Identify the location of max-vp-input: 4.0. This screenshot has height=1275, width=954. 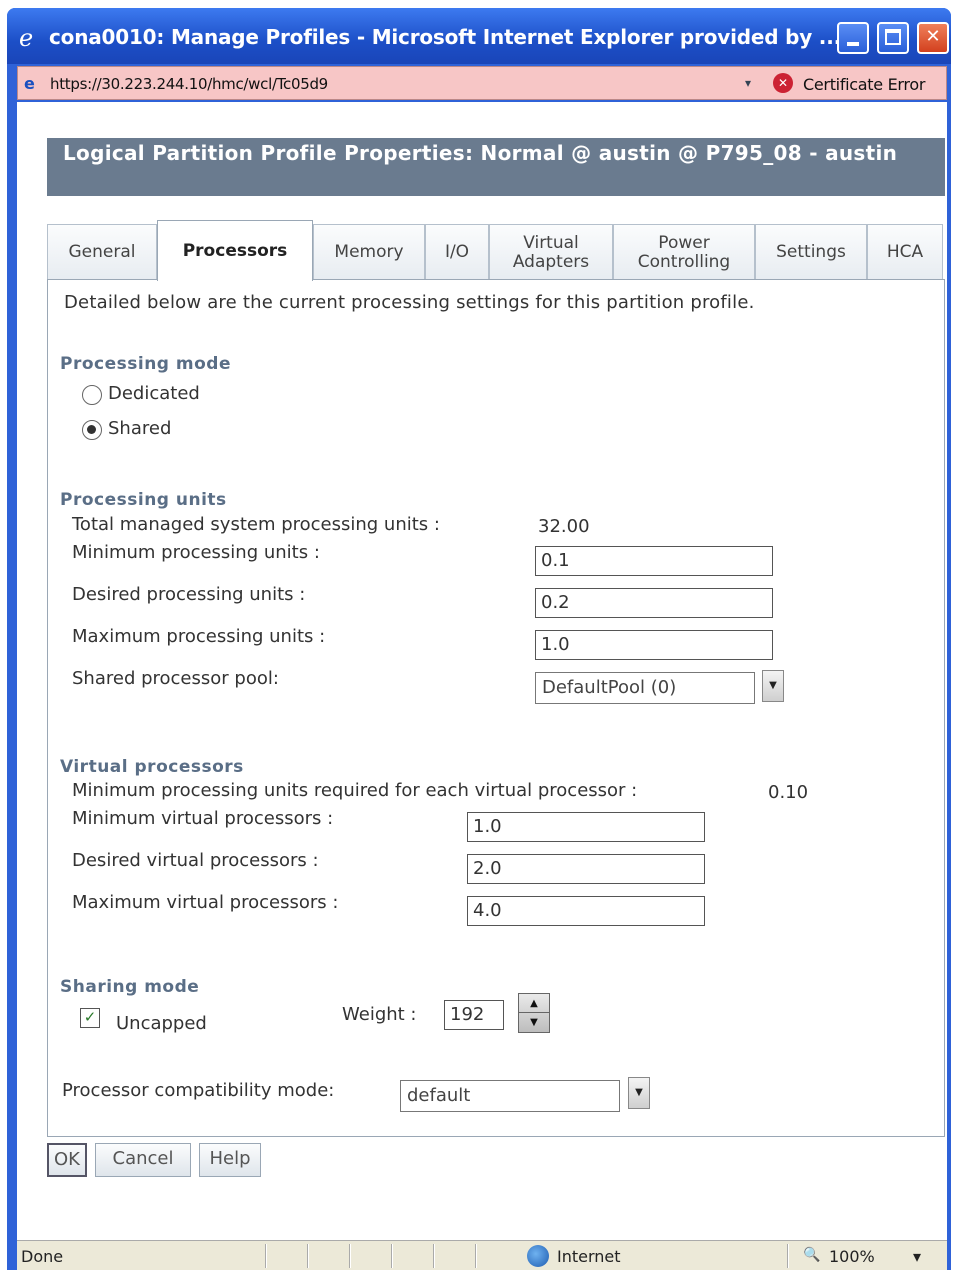
(586, 911).